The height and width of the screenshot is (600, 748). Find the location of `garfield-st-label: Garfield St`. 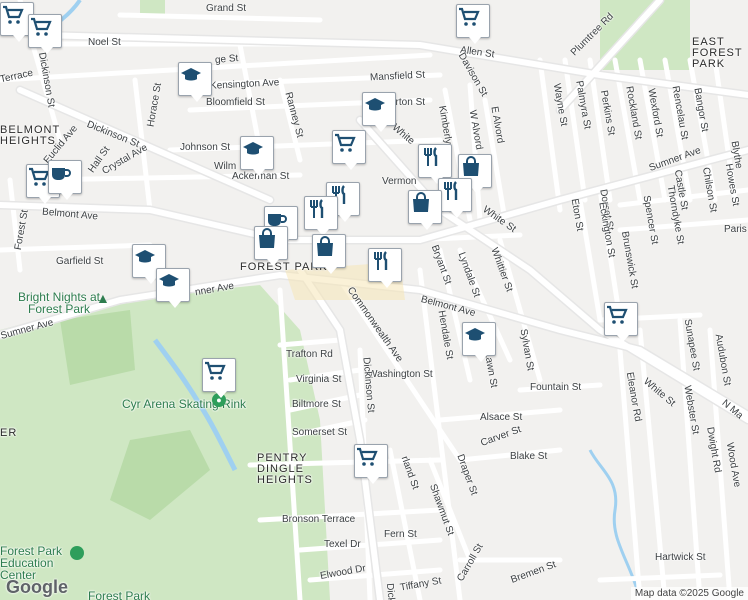

garfield-st-label: Garfield St is located at coordinates (80, 261).